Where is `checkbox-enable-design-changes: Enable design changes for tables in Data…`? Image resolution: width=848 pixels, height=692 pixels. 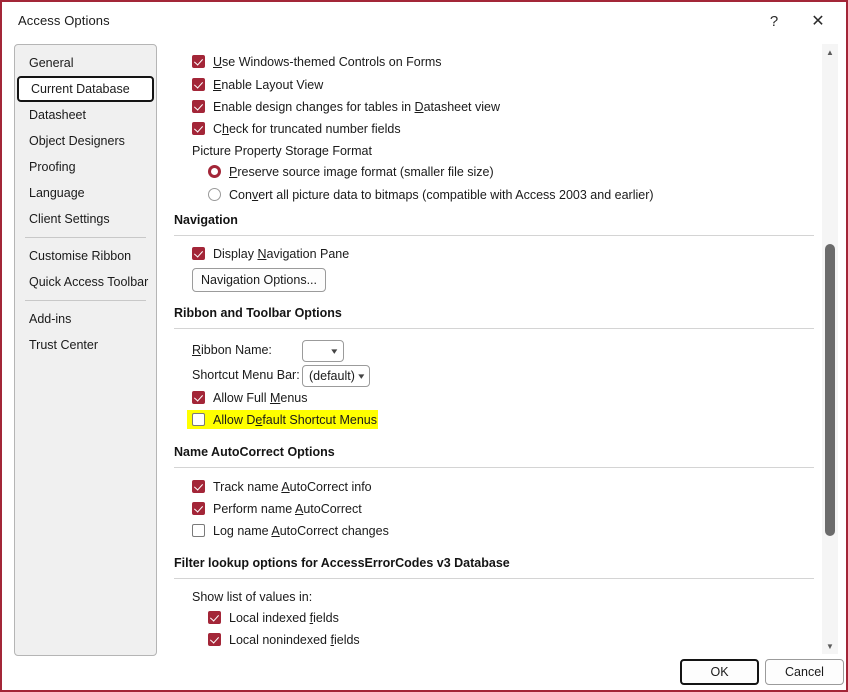
checkbox-enable-design-changes: Enable design changes for tables in Data… is located at coordinates (346, 107).